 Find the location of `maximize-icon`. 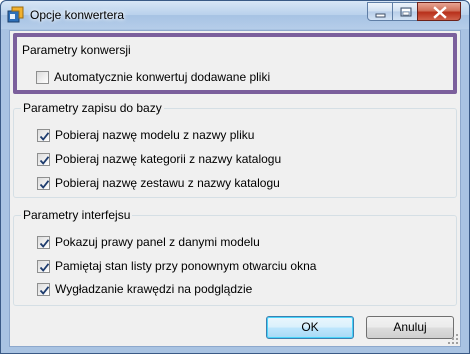

maximize-icon is located at coordinates (406, 12).